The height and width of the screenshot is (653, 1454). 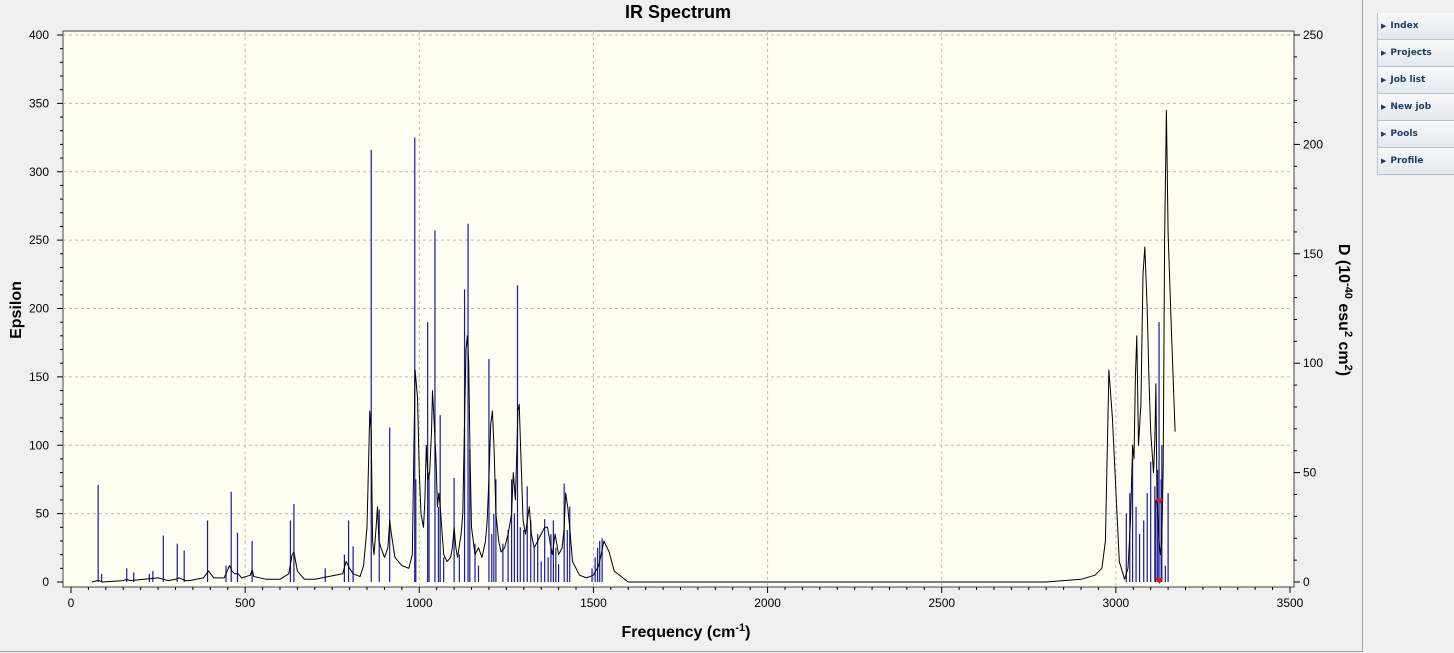 What do you see at coordinates (593, 603) in the screenshot?
I see `x-tick-label: 1500` at bounding box center [593, 603].